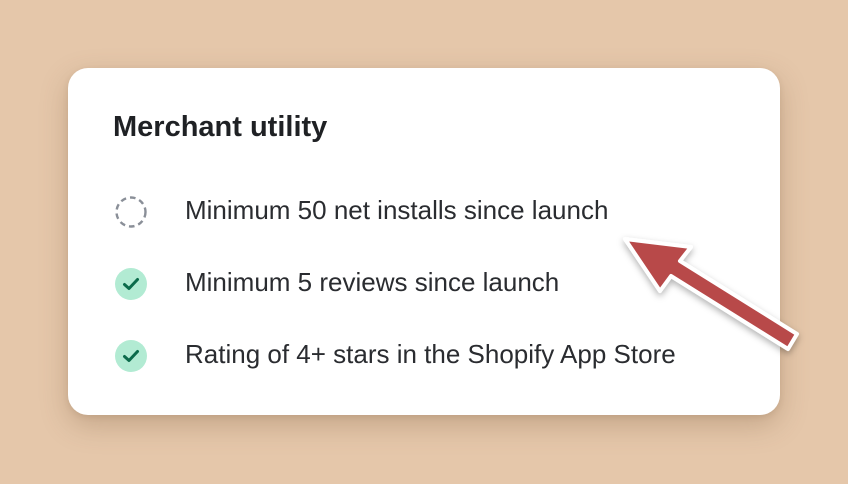 The image size is (848, 484). What do you see at coordinates (131, 212) in the screenshot?
I see `dashed-circle-icon` at bounding box center [131, 212].